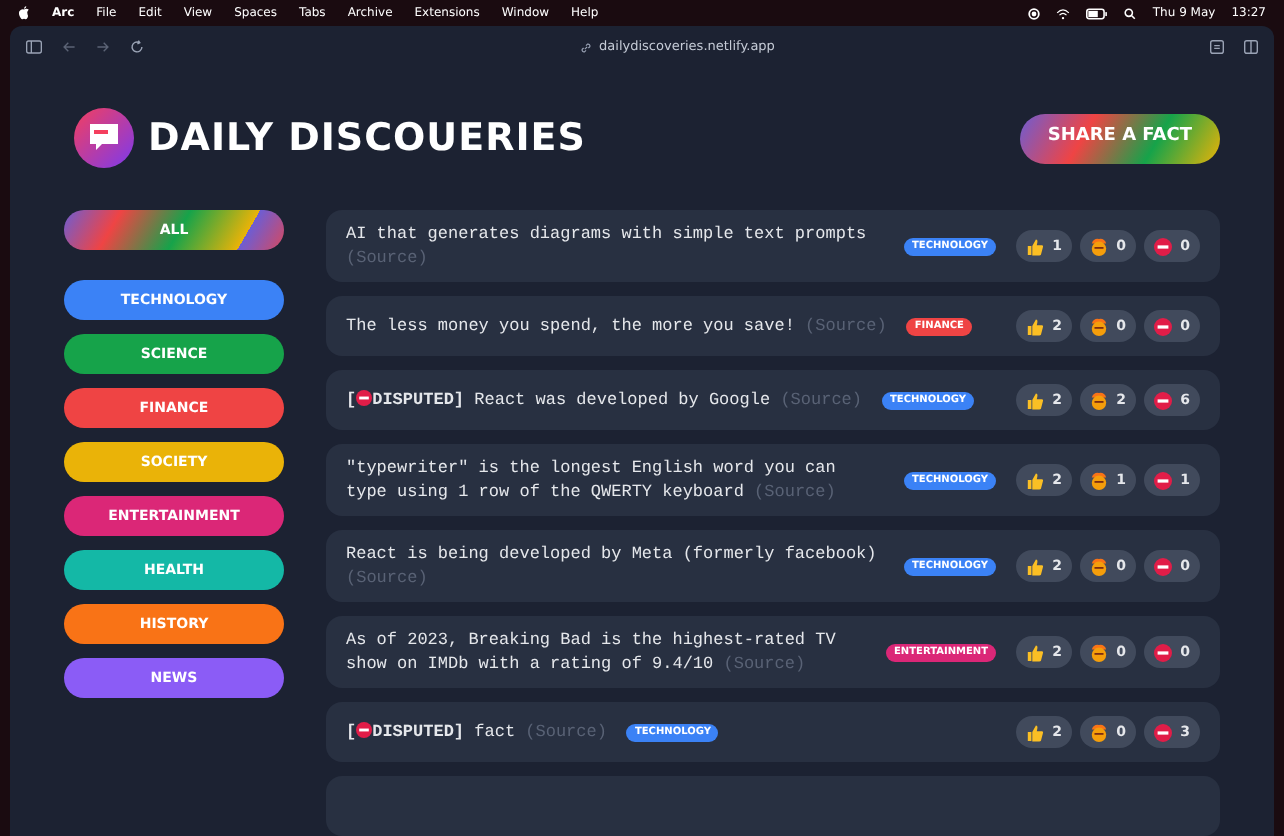 This screenshot has width=1284, height=836. What do you see at coordinates (104, 138) in the screenshot?
I see `speech-bubble-logo-icon` at bounding box center [104, 138].